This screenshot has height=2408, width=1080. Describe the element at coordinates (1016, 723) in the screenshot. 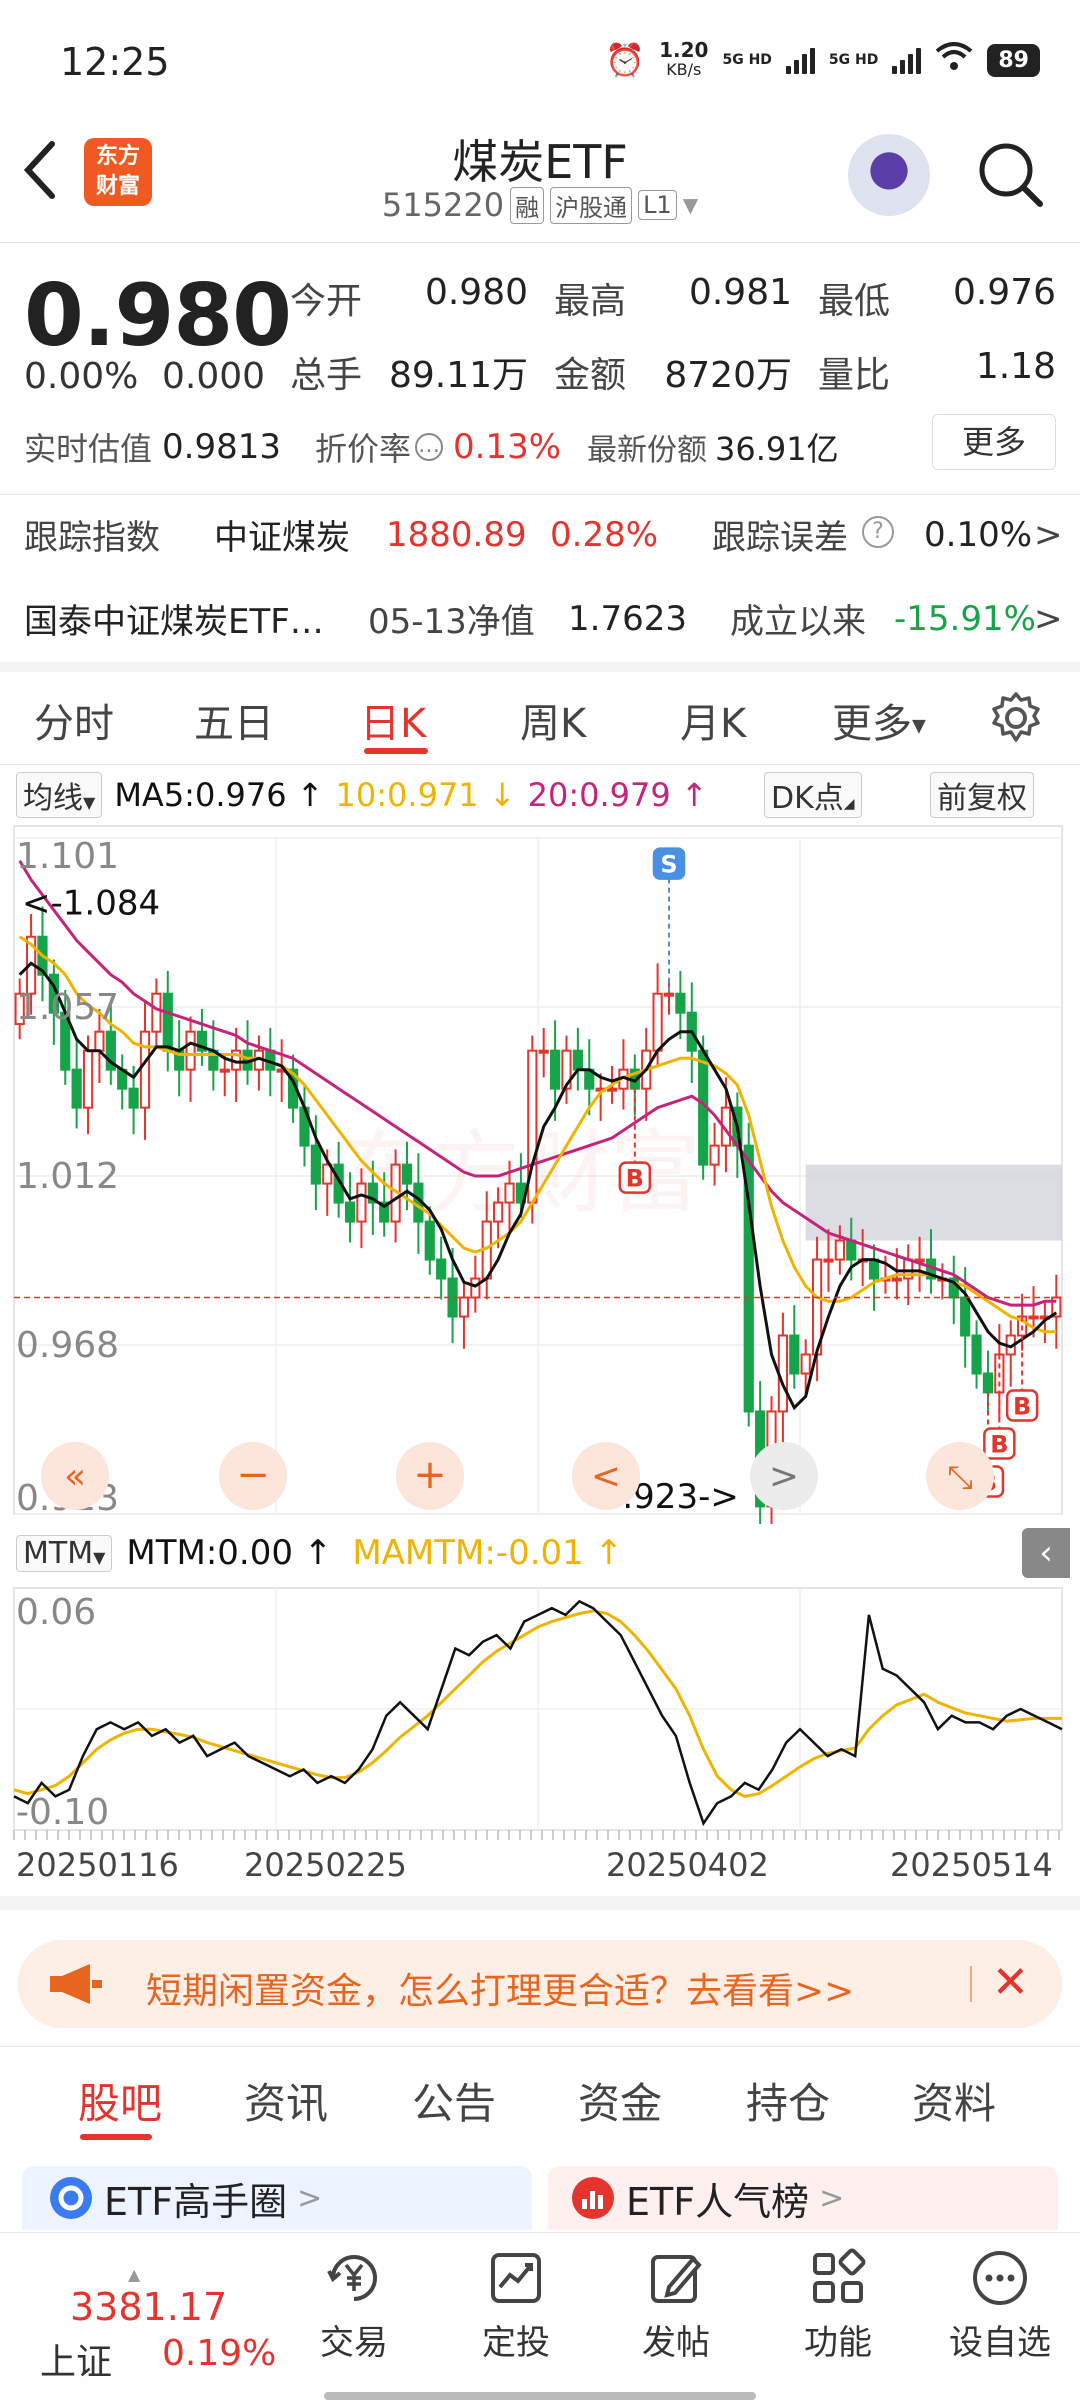

I see `settings-gear-icon` at that location.